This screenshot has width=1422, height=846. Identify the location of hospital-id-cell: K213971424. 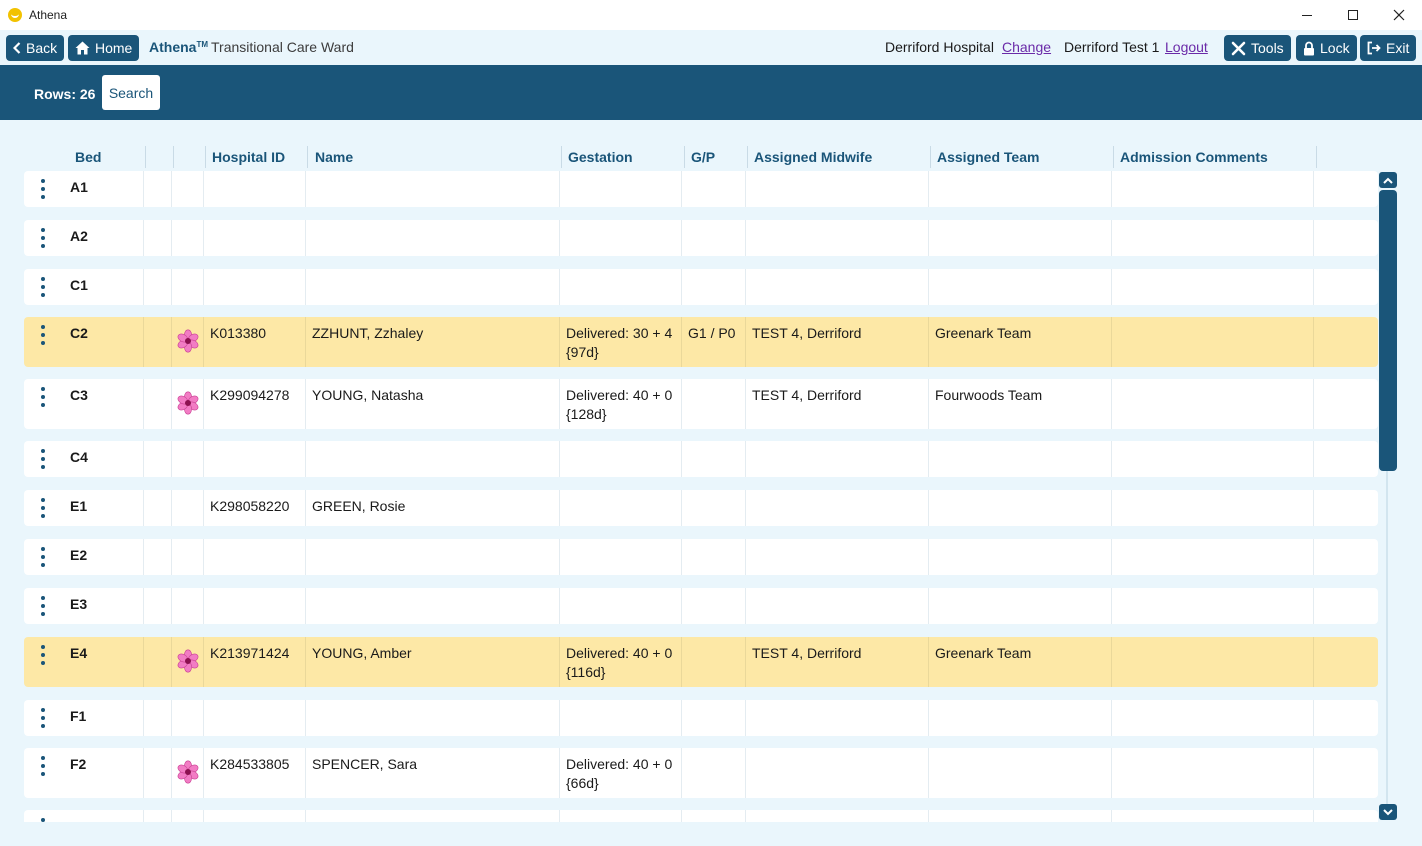
(255, 662).